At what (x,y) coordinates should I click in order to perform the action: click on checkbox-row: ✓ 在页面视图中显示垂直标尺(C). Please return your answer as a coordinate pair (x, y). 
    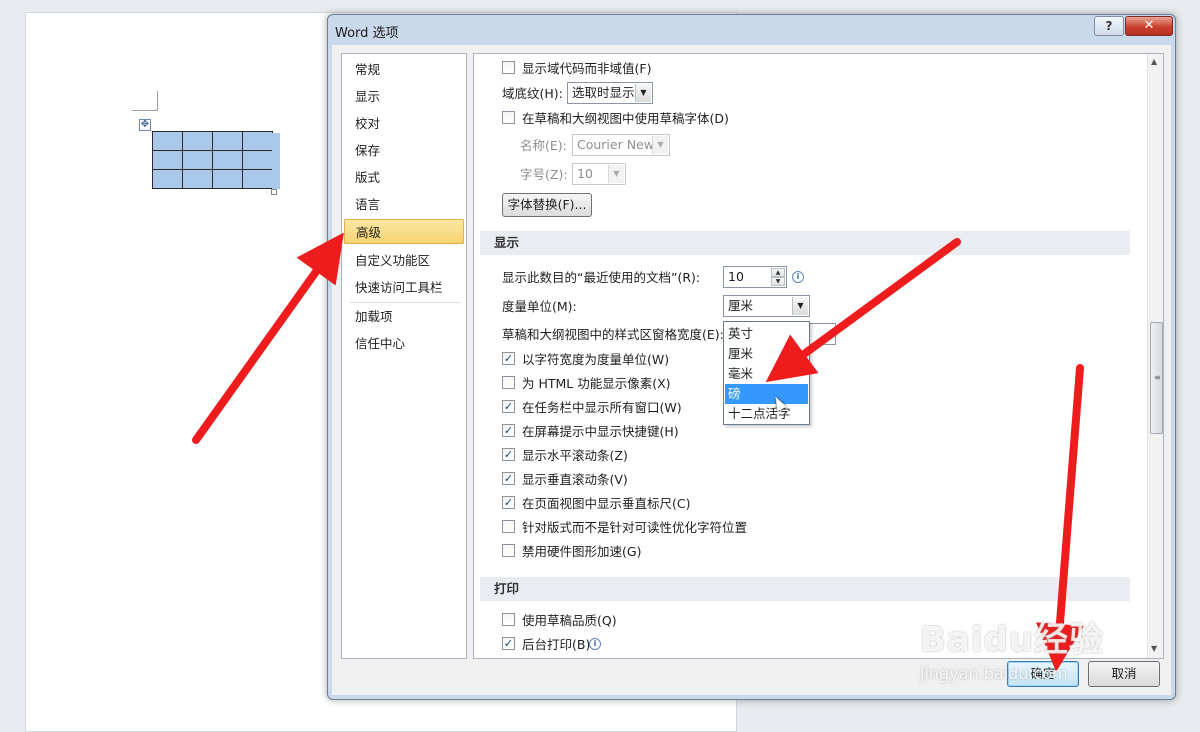
    Looking at the image, I should click on (596, 503).